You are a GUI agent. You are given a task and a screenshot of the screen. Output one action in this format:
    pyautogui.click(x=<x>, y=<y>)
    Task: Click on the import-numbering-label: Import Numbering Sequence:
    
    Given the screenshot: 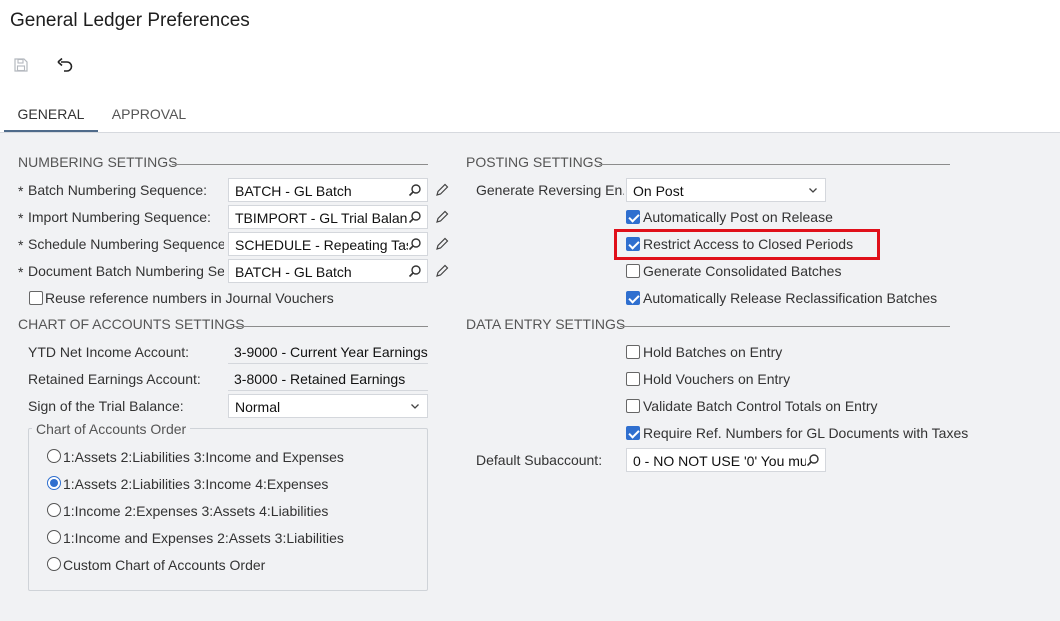 What is the action you would take?
    pyautogui.click(x=119, y=217)
    